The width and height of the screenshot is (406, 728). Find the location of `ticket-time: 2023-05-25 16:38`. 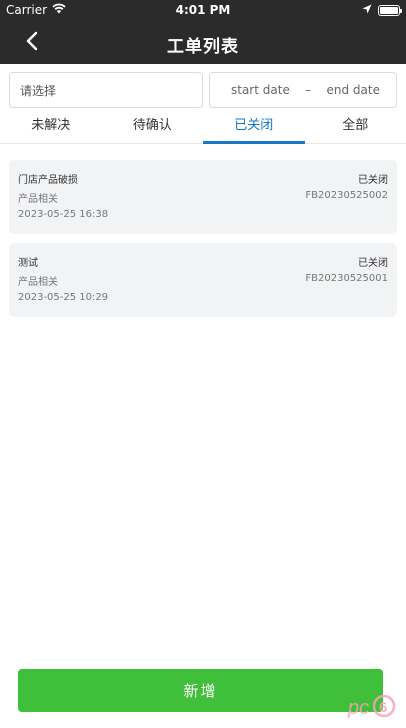

ticket-time: 2023-05-25 16:38 is located at coordinates (63, 214).